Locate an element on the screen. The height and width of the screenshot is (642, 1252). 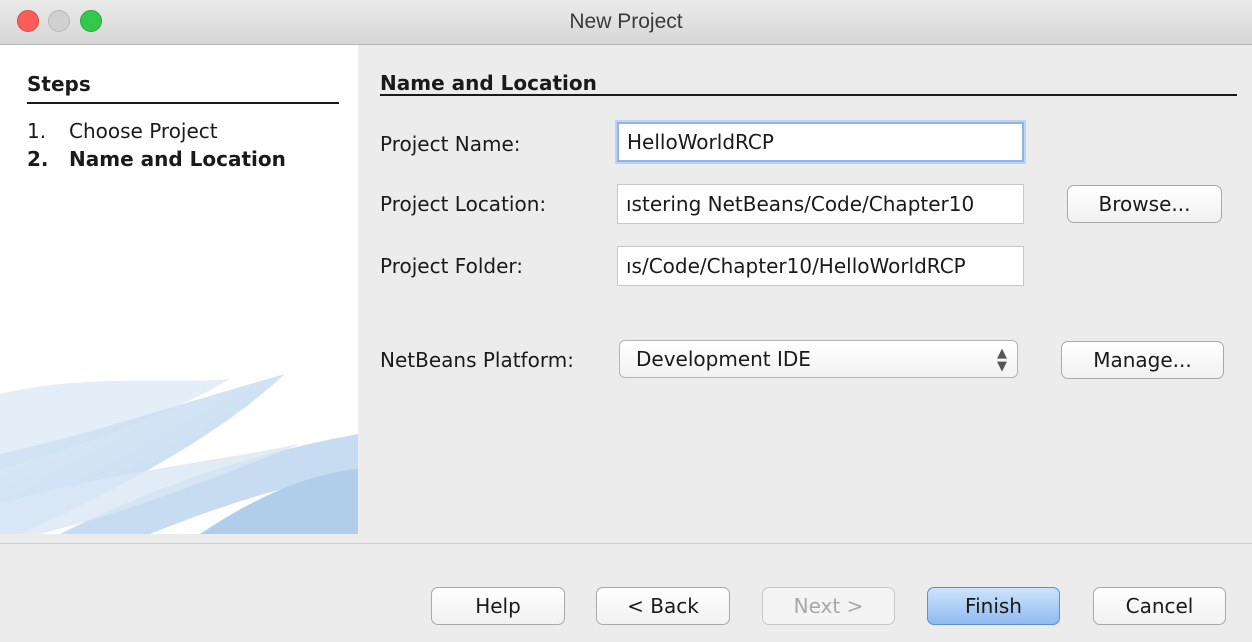
window-title: New Project is located at coordinates (626, 21).